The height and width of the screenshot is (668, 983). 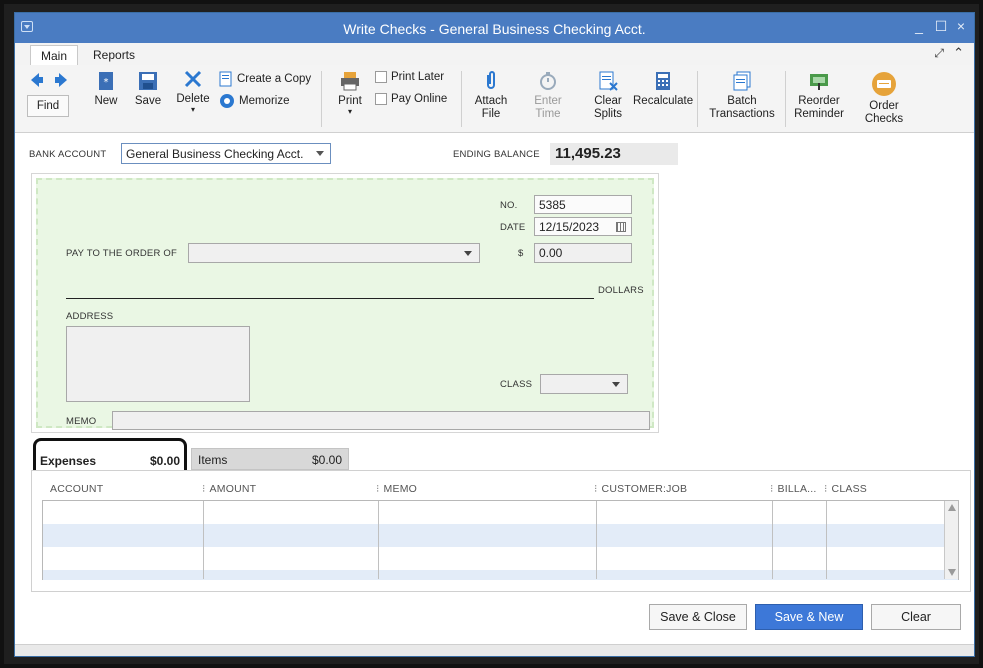 What do you see at coordinates (698, 617) in the screenshot?
I see `save-close-button: Save & Close` at bounding box center [698, 617].